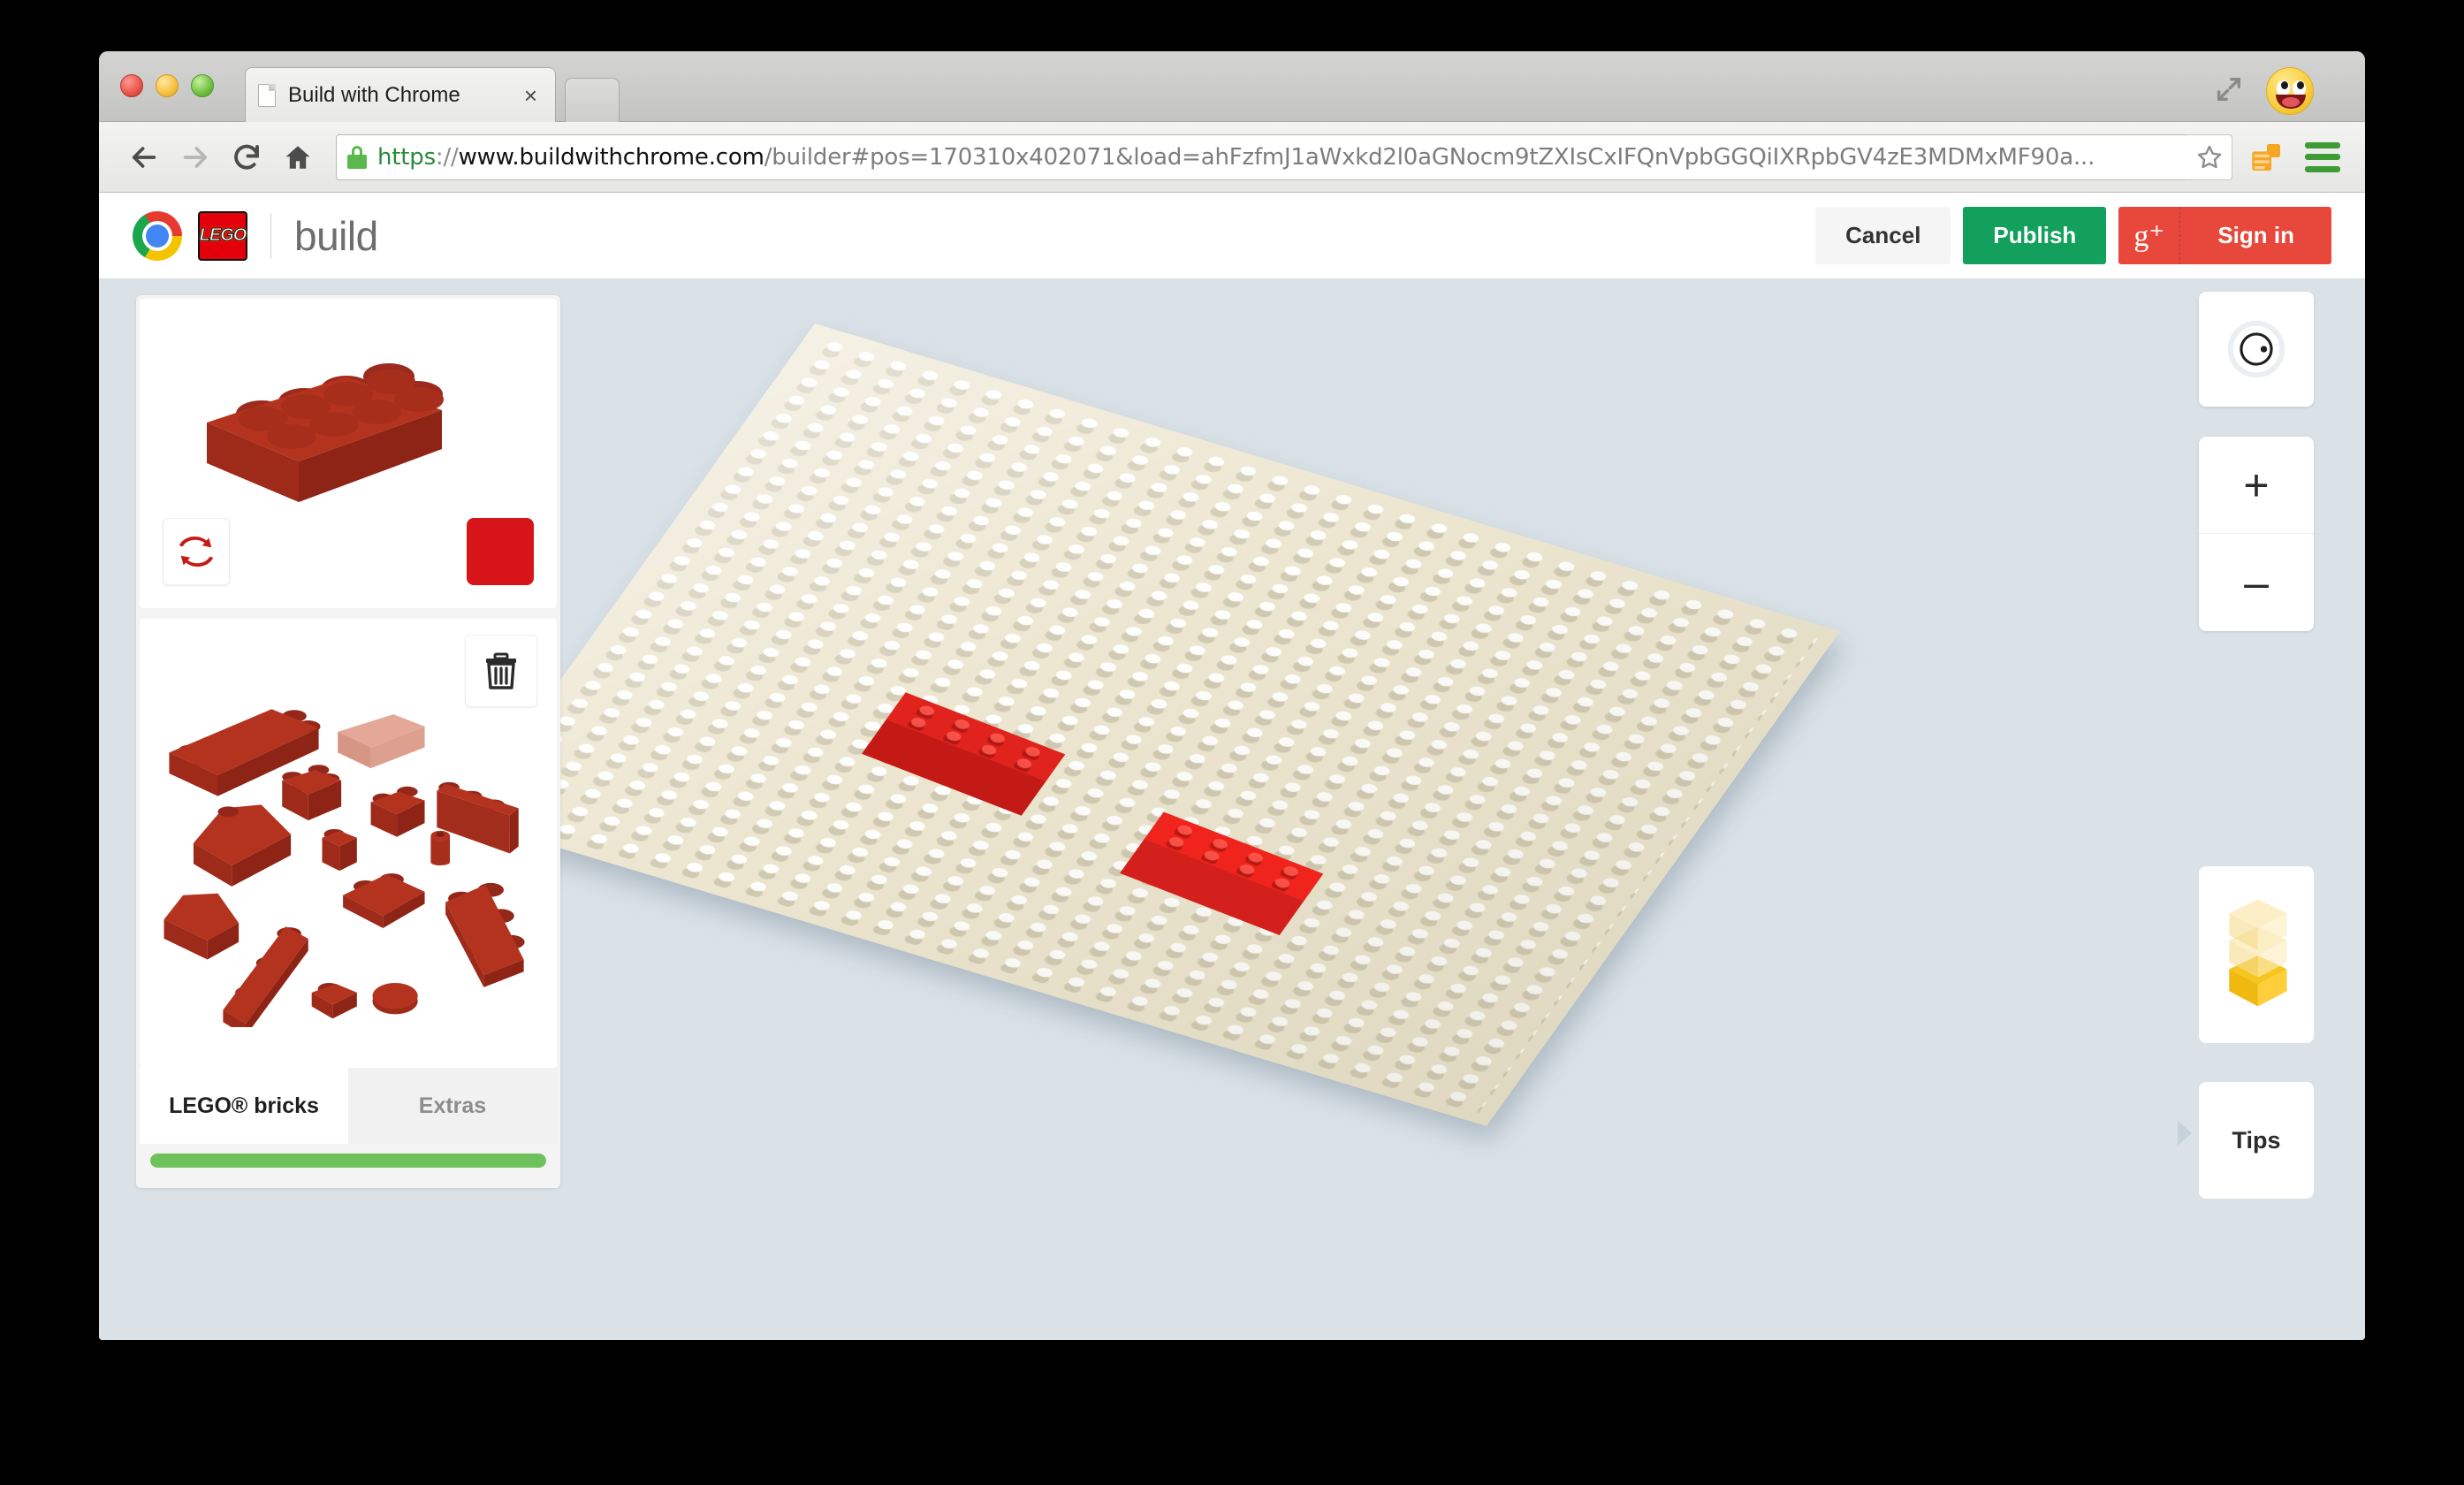 The image size is (2464, 1485). I want to click on cancel-button: Cancel, so click(1883, 235).